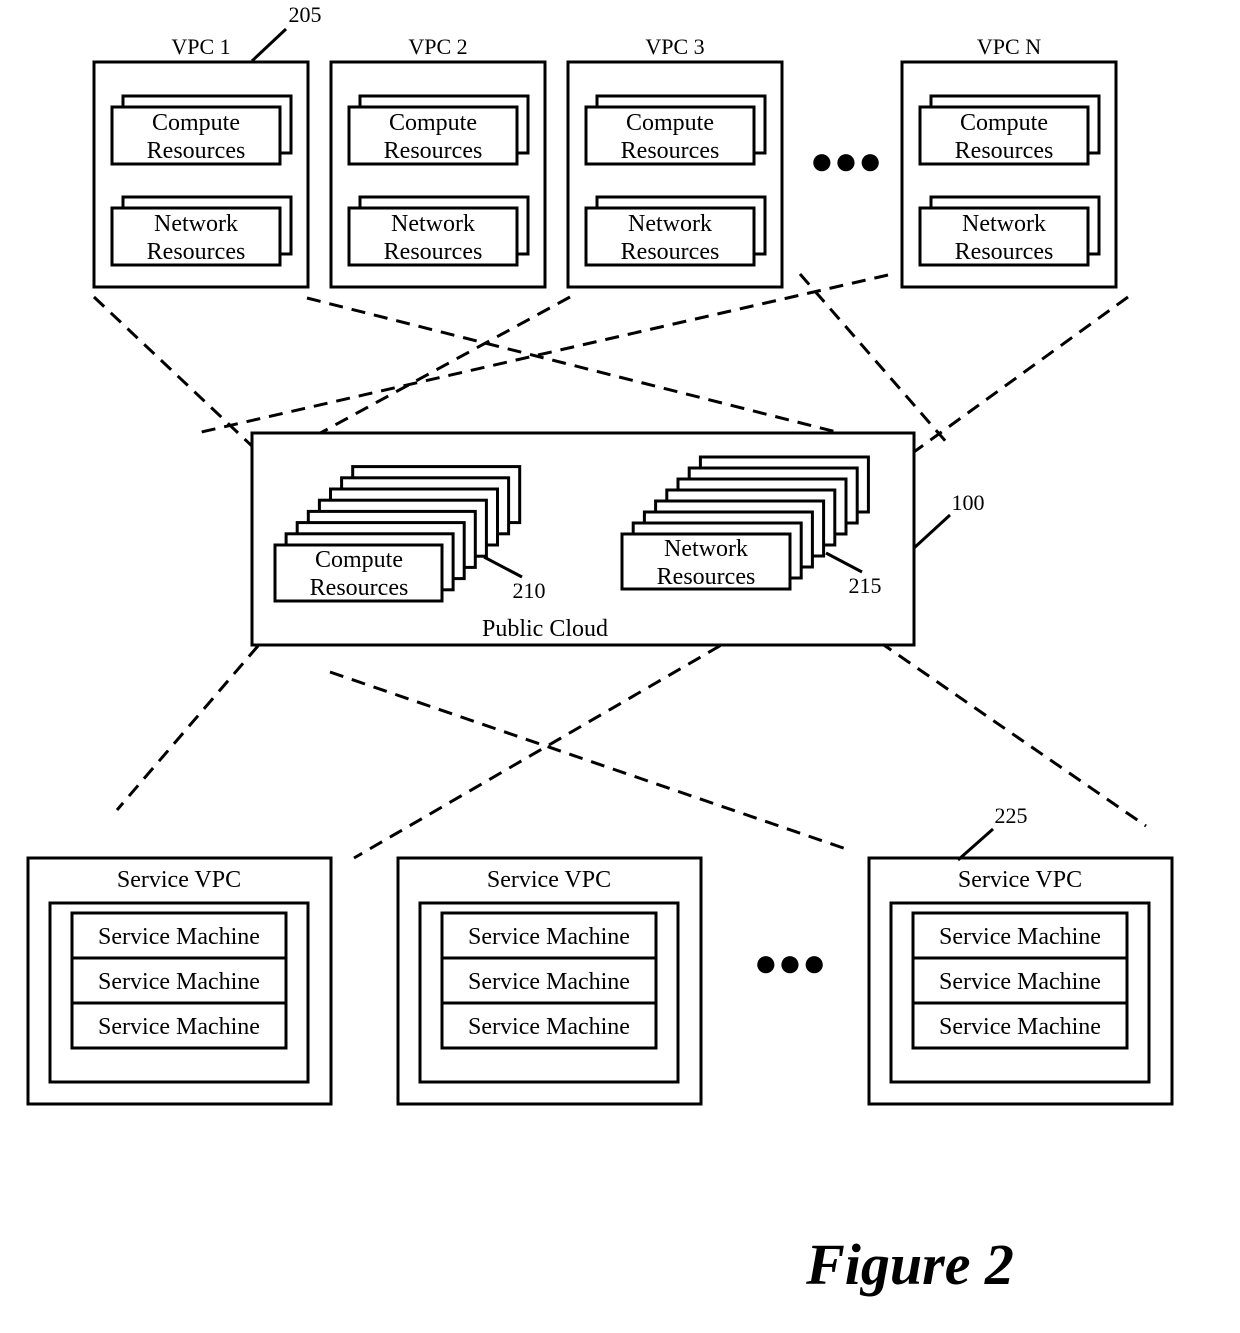 Image resolution: width=1240 pixels, height=1333 pixels. Describe the element at coordinates (909, 1264) in the screenshot. I see `figure-caption: Figure 2` at that location.